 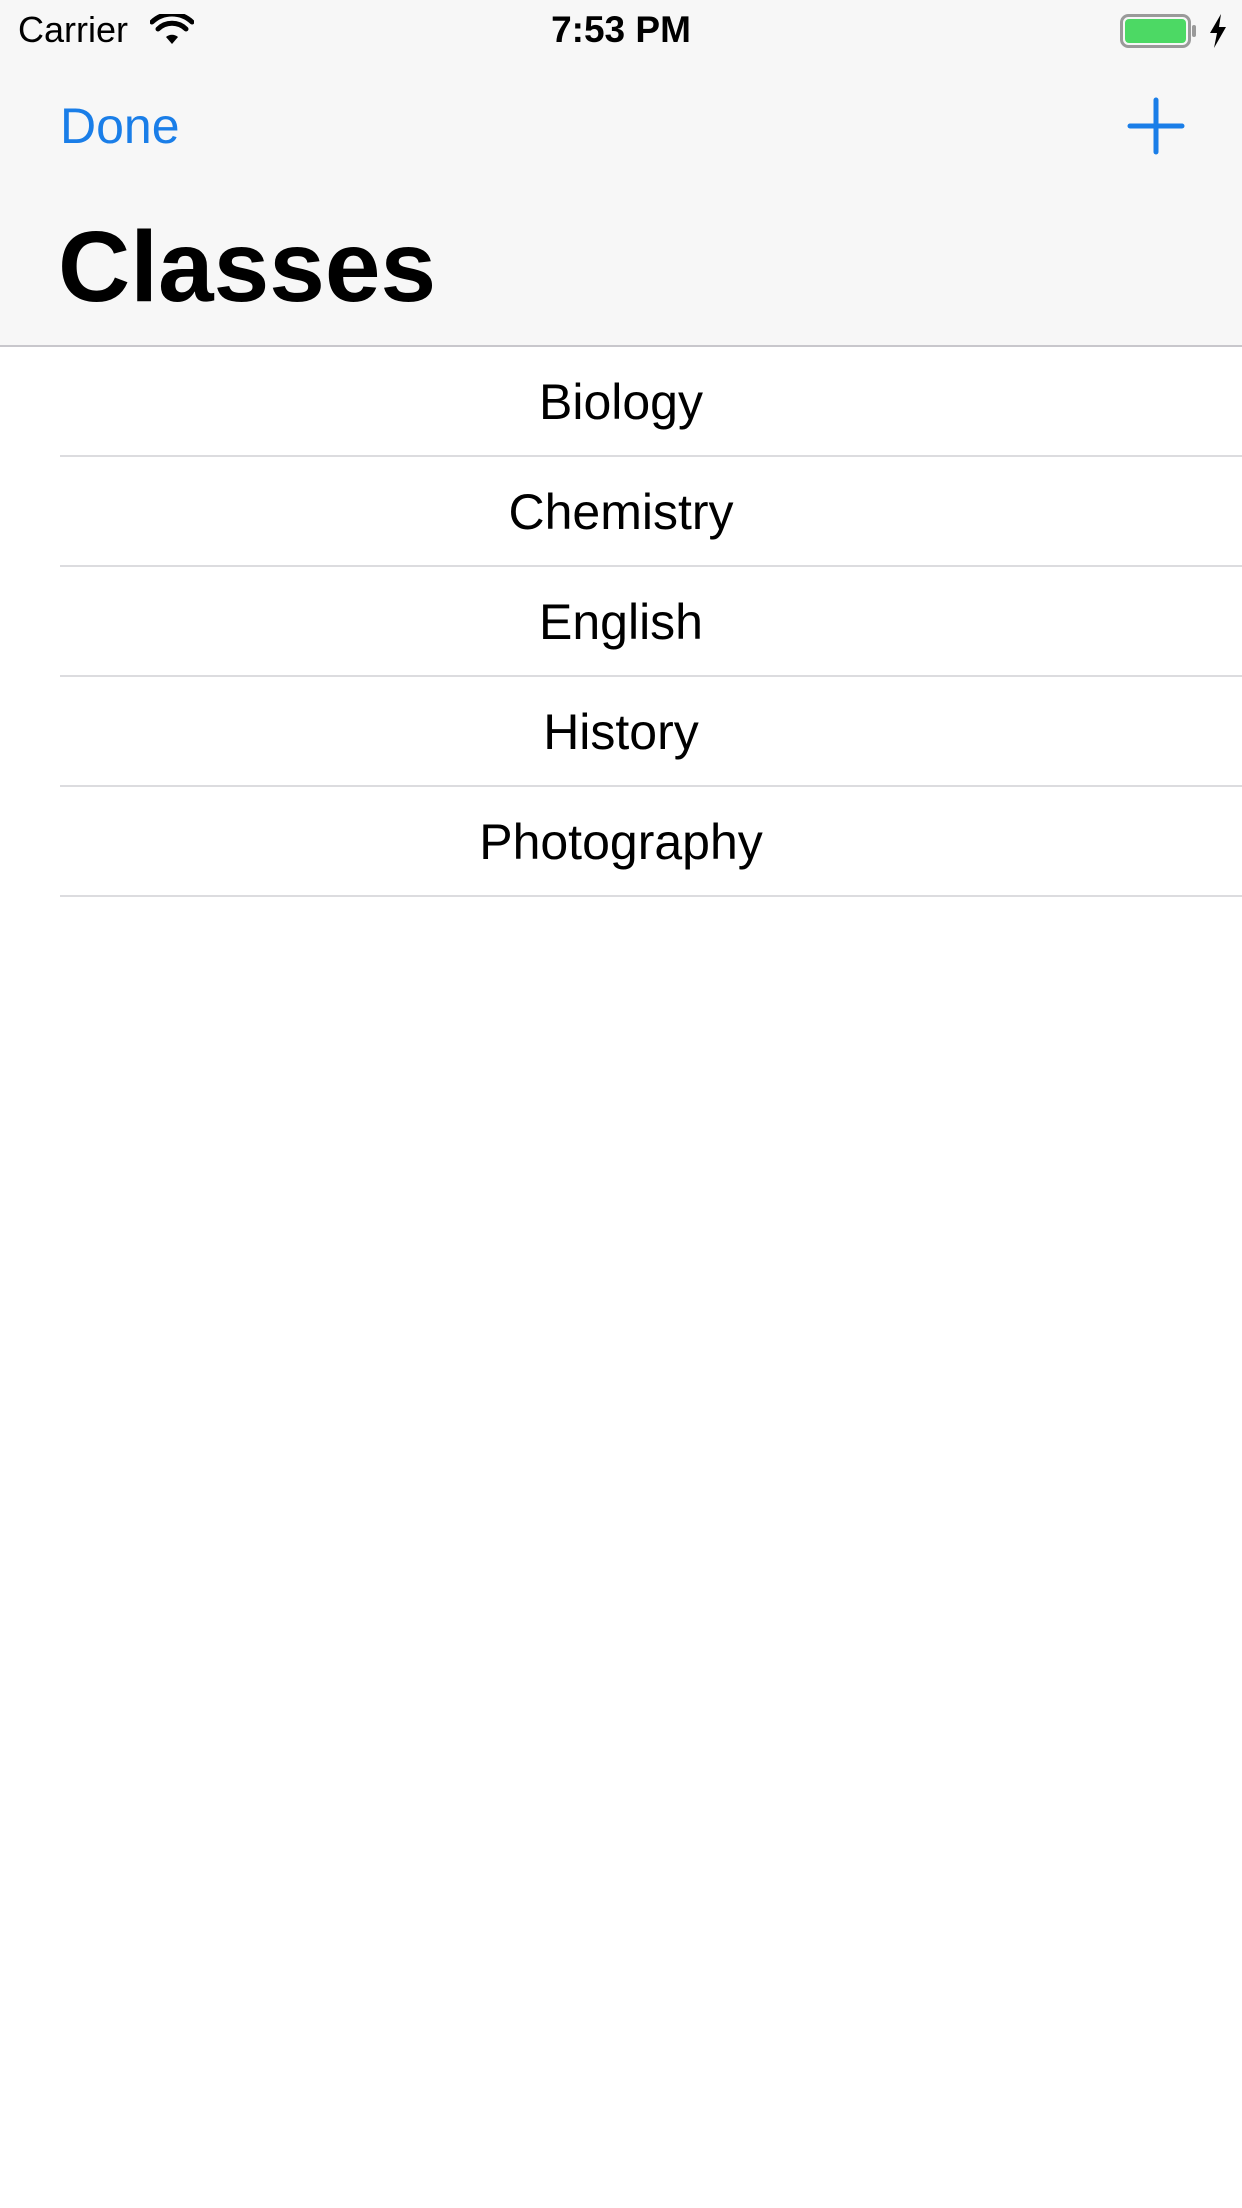 I want to click on list-item-label: Photography, so click(x=621, y=842).